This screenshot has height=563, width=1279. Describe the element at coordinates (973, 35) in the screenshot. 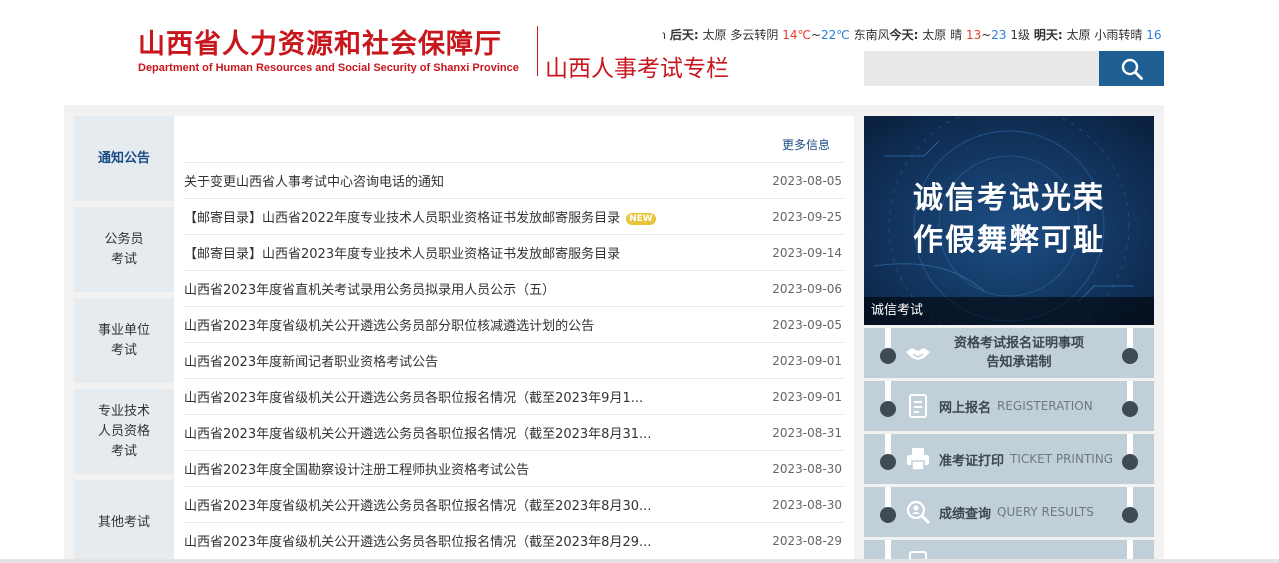

I see `today-high: 13` at that location.